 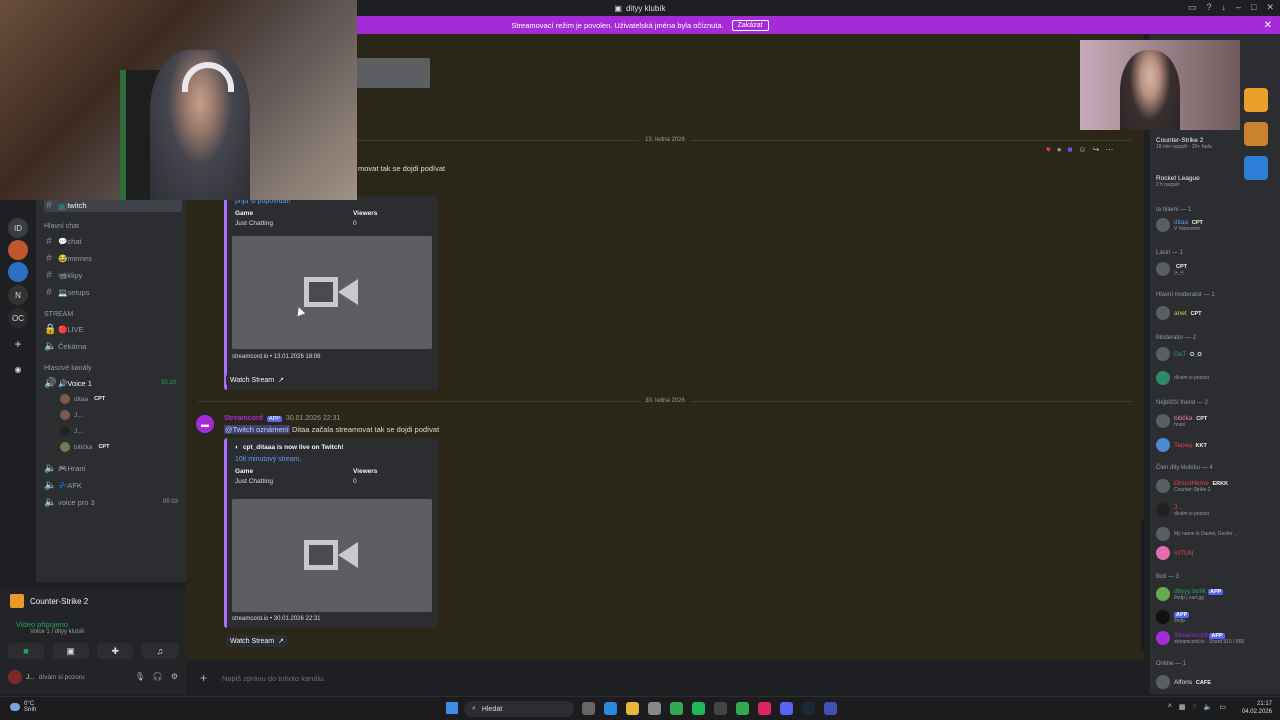 What do you see at coordinates (1216, 445) in the screenshot?
I see `member-item: Tepeq KKT` at bounding box center [1216, 445].